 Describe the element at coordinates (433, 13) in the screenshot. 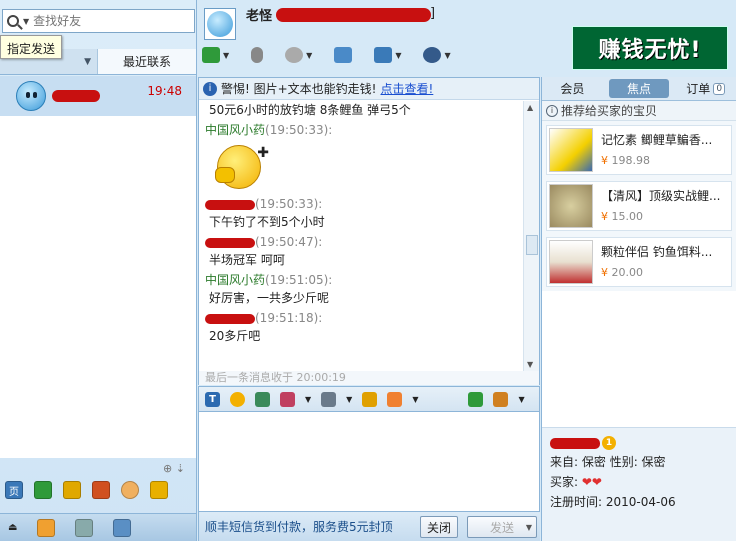

I see `contact-title-bracket: ]` at that location.